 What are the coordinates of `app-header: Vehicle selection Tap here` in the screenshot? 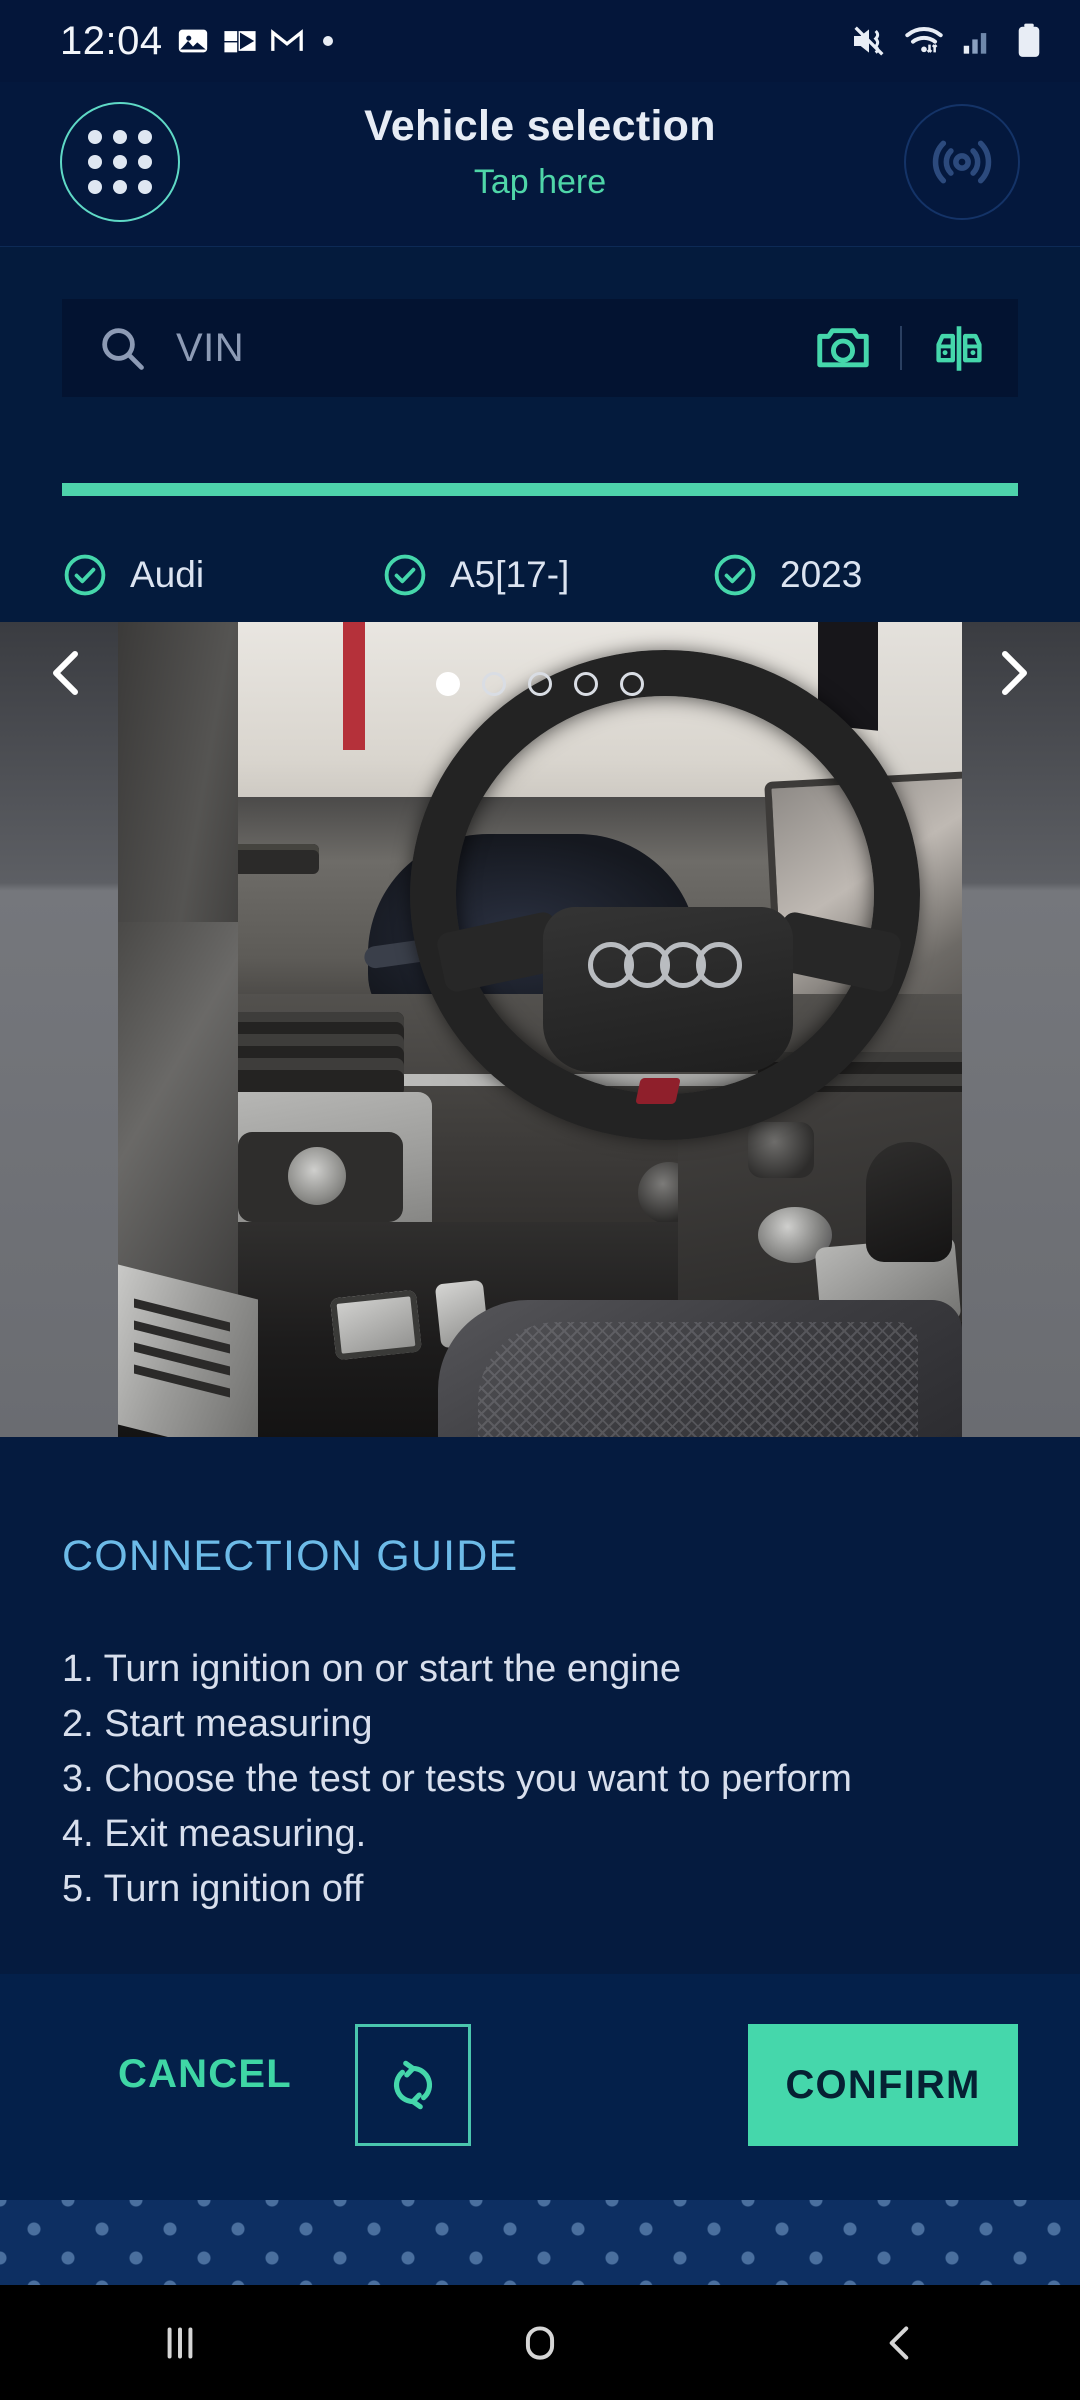 It's located at (540, 164).